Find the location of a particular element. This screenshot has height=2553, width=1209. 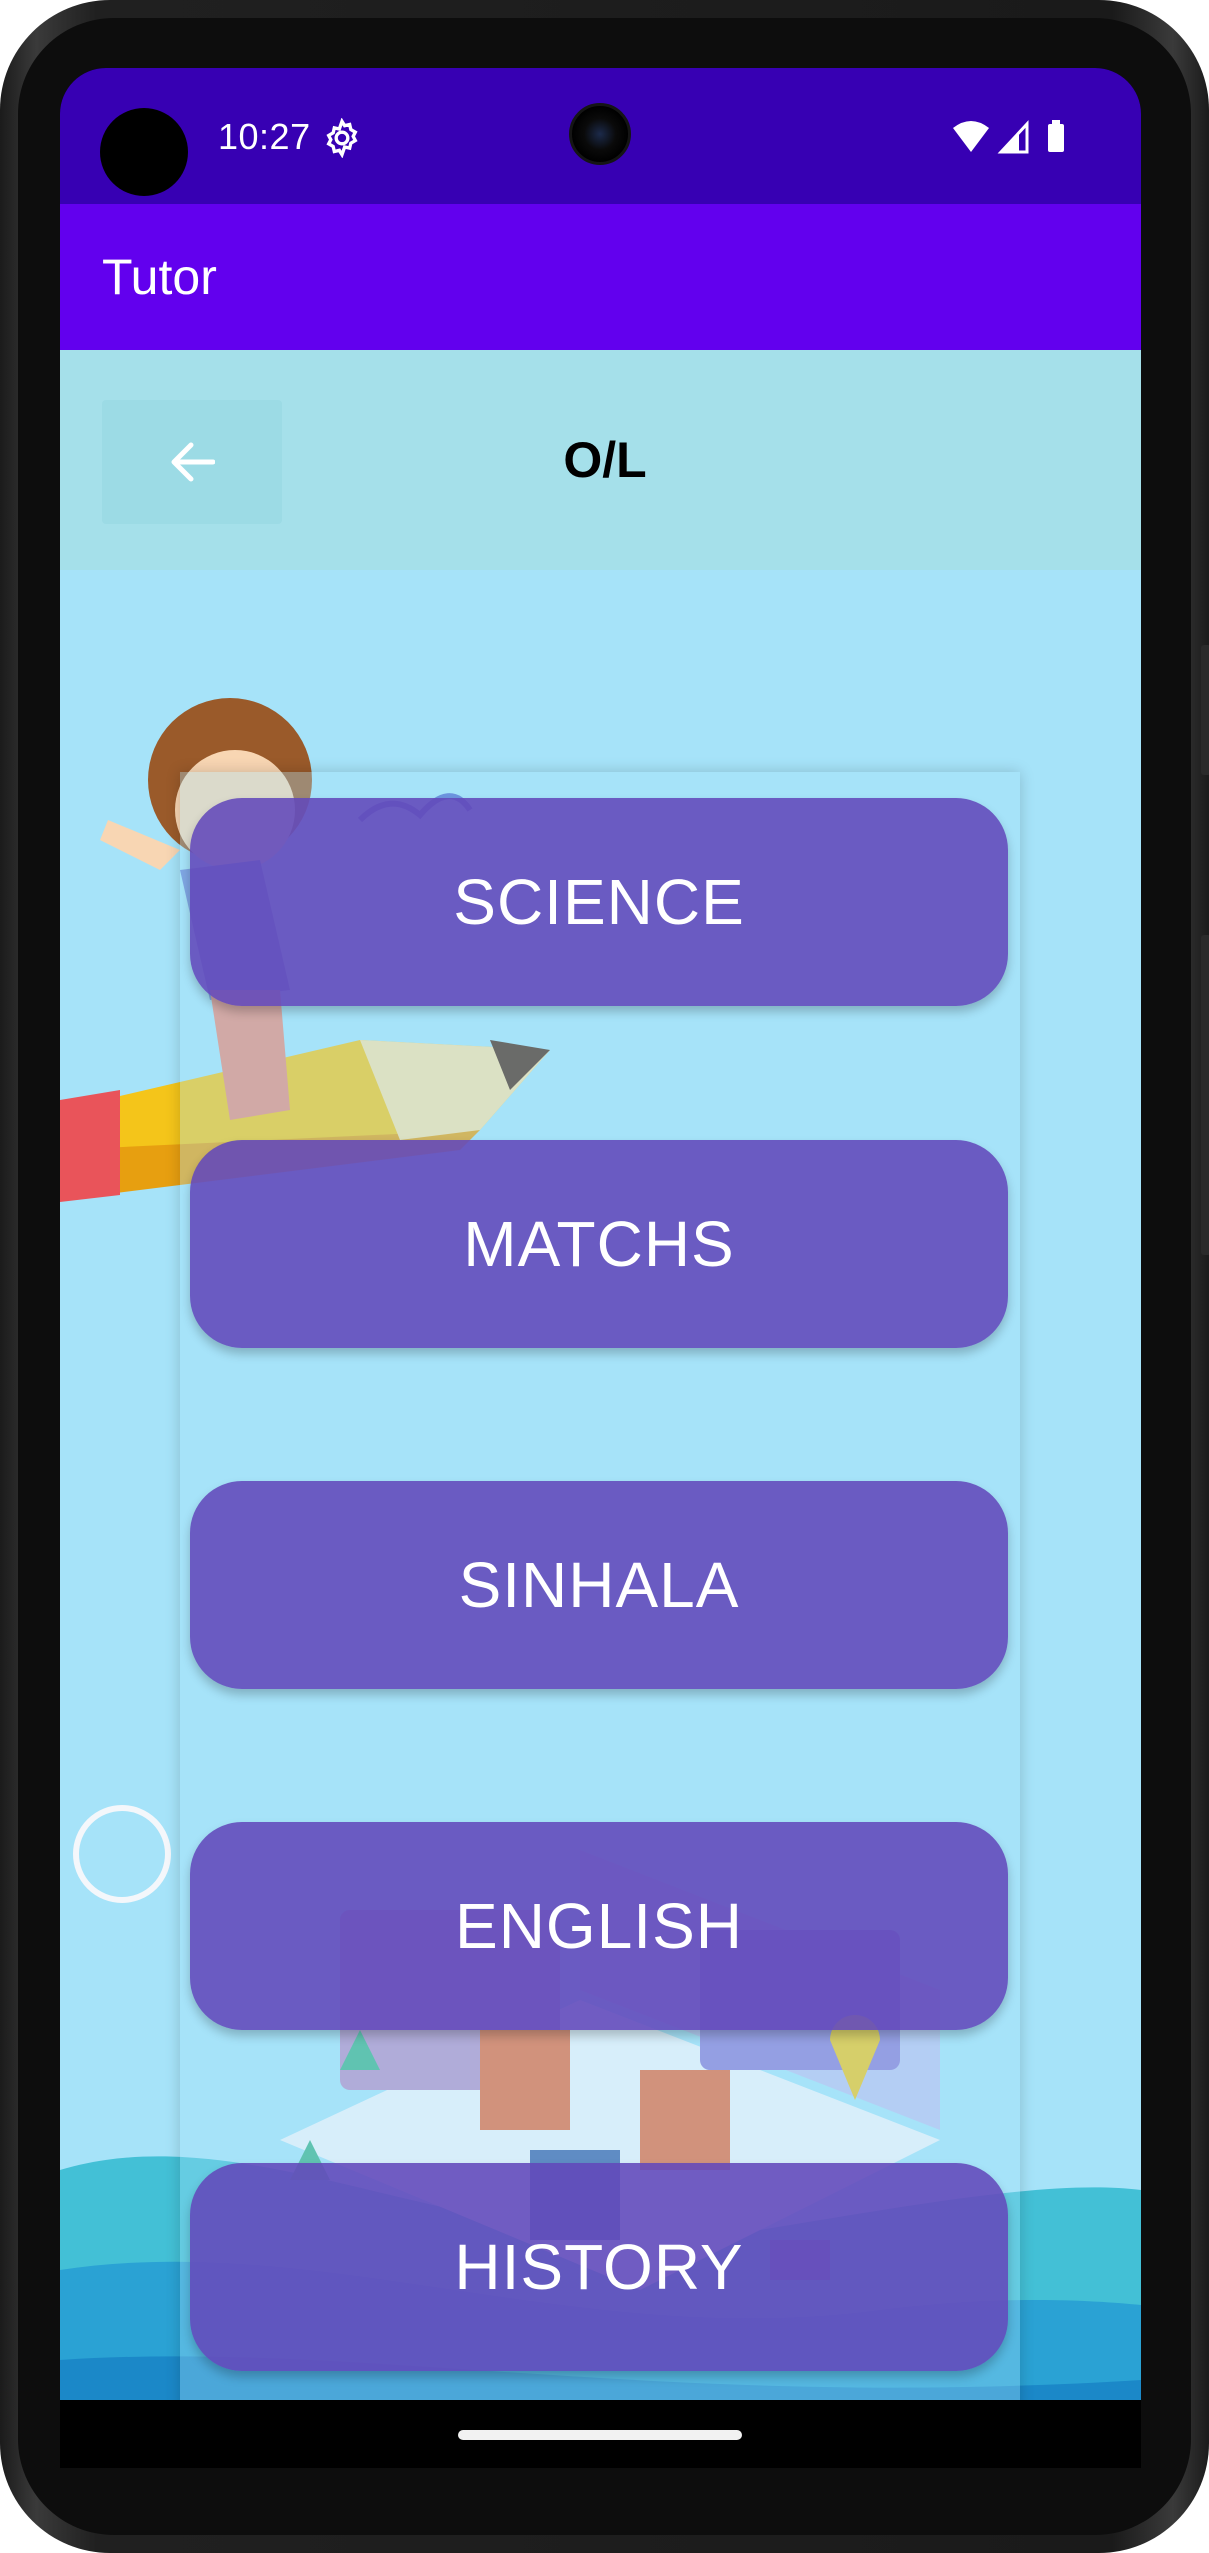

sub-header: O/L is located at coordinates (600, 460).